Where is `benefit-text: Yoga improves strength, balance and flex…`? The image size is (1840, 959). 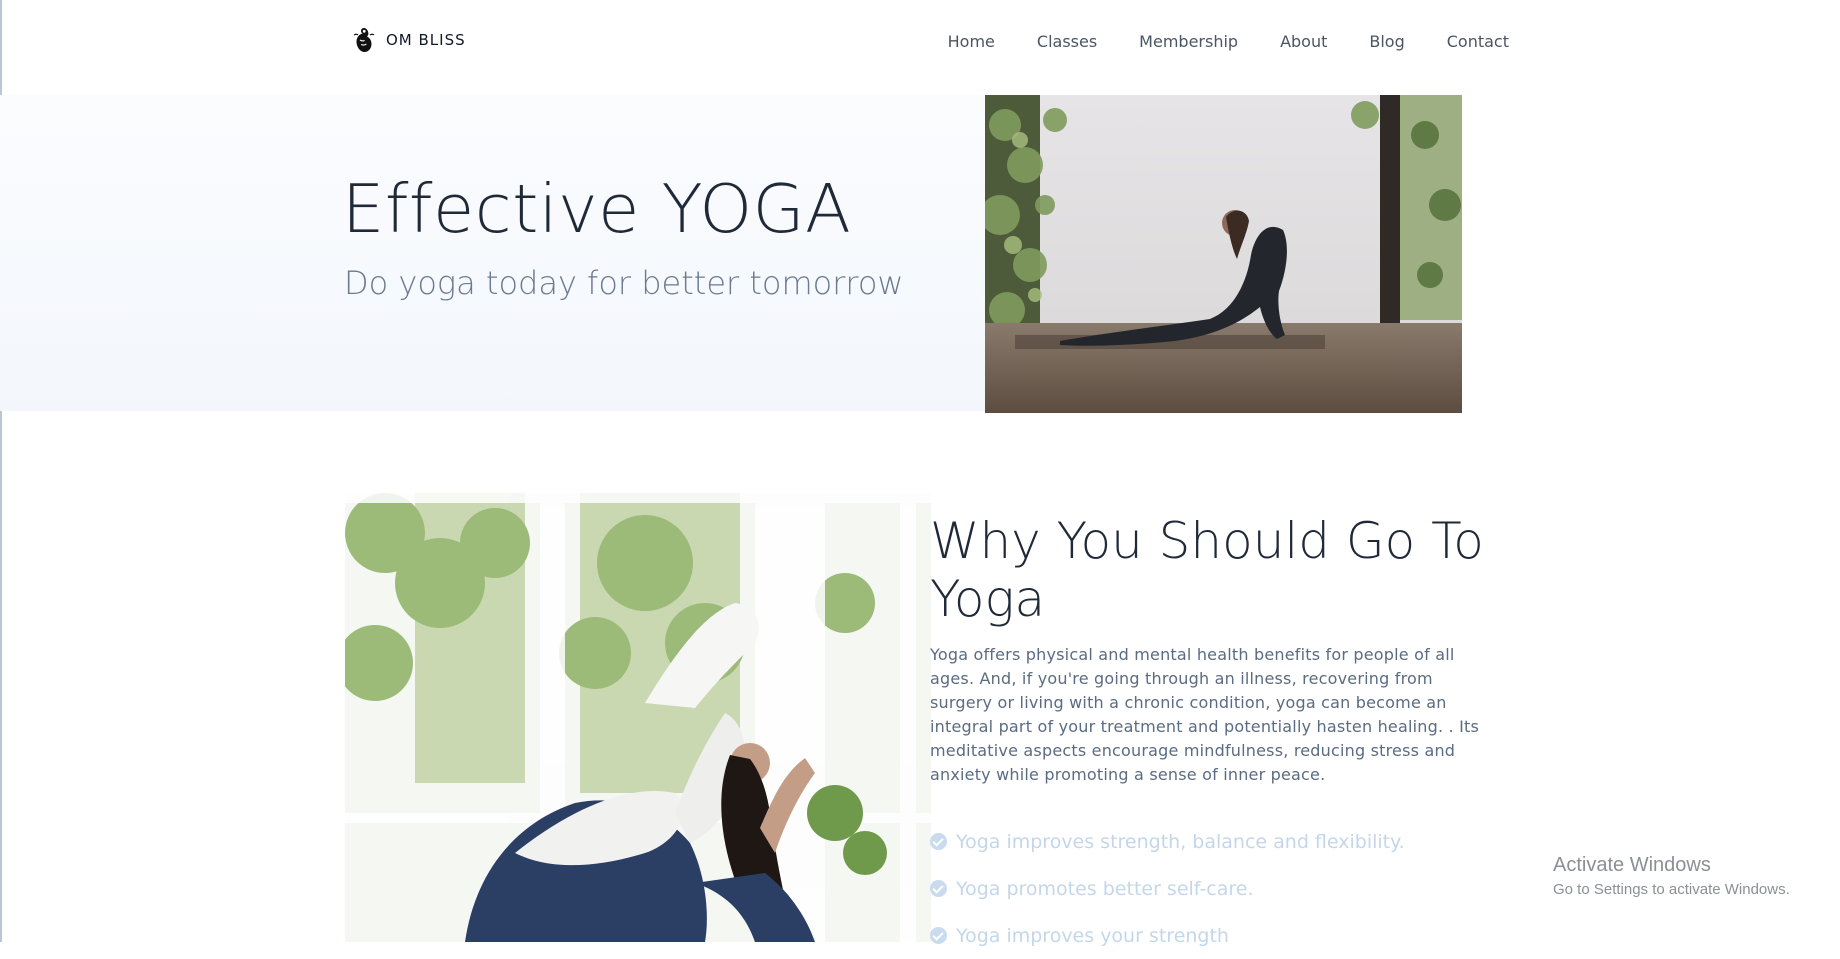 benefit-text: Yoga improves strength, balance and flex… is located at coordinates (1180, 841).